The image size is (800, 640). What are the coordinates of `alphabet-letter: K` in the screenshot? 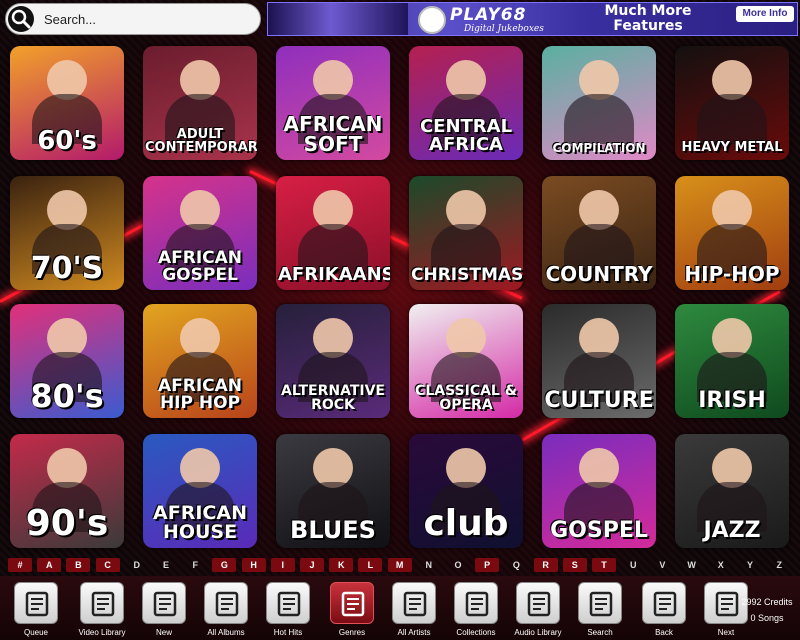 It's located at (341, 565).